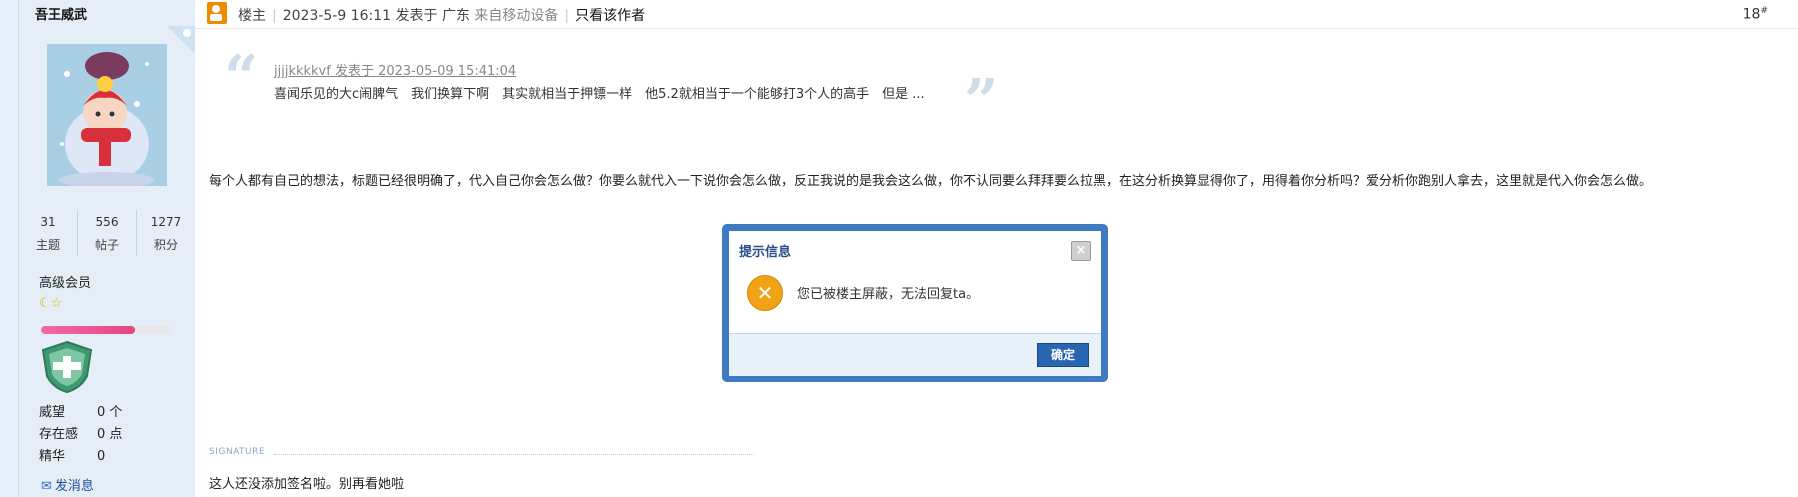 The image size is (1798, 497). Describe the element at coordinates (307, 484) in the screenshot. I see `signature-text: 这人还没添加签名啦。别再看她啦` at that location.